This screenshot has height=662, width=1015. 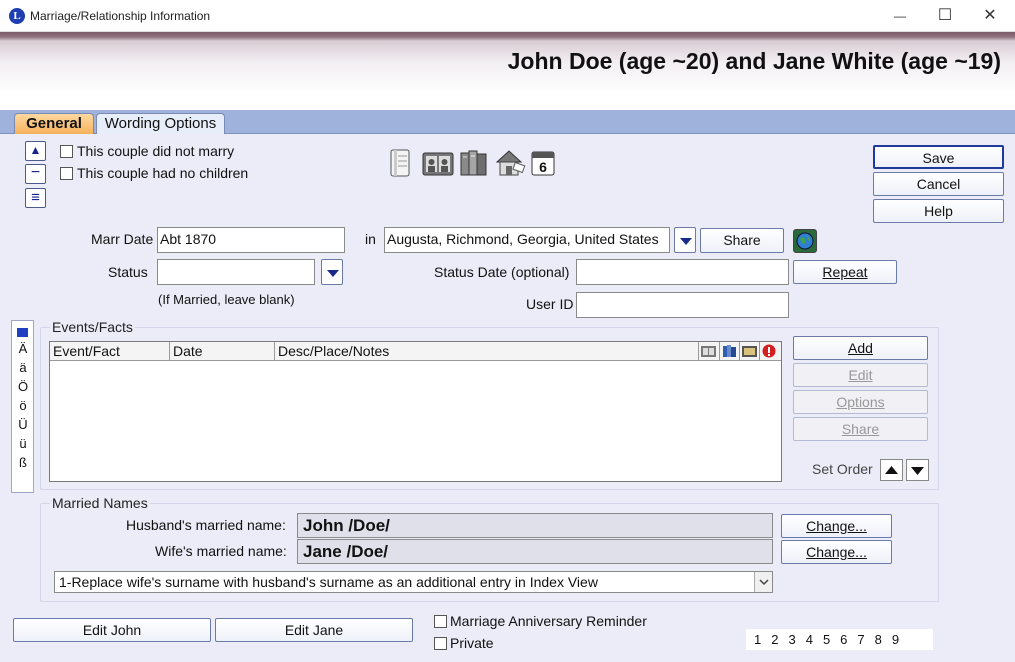 What do you see at coordinates (682, 305) in the screenshot?
I see `user-id-field` at bounding box center [682, 305].